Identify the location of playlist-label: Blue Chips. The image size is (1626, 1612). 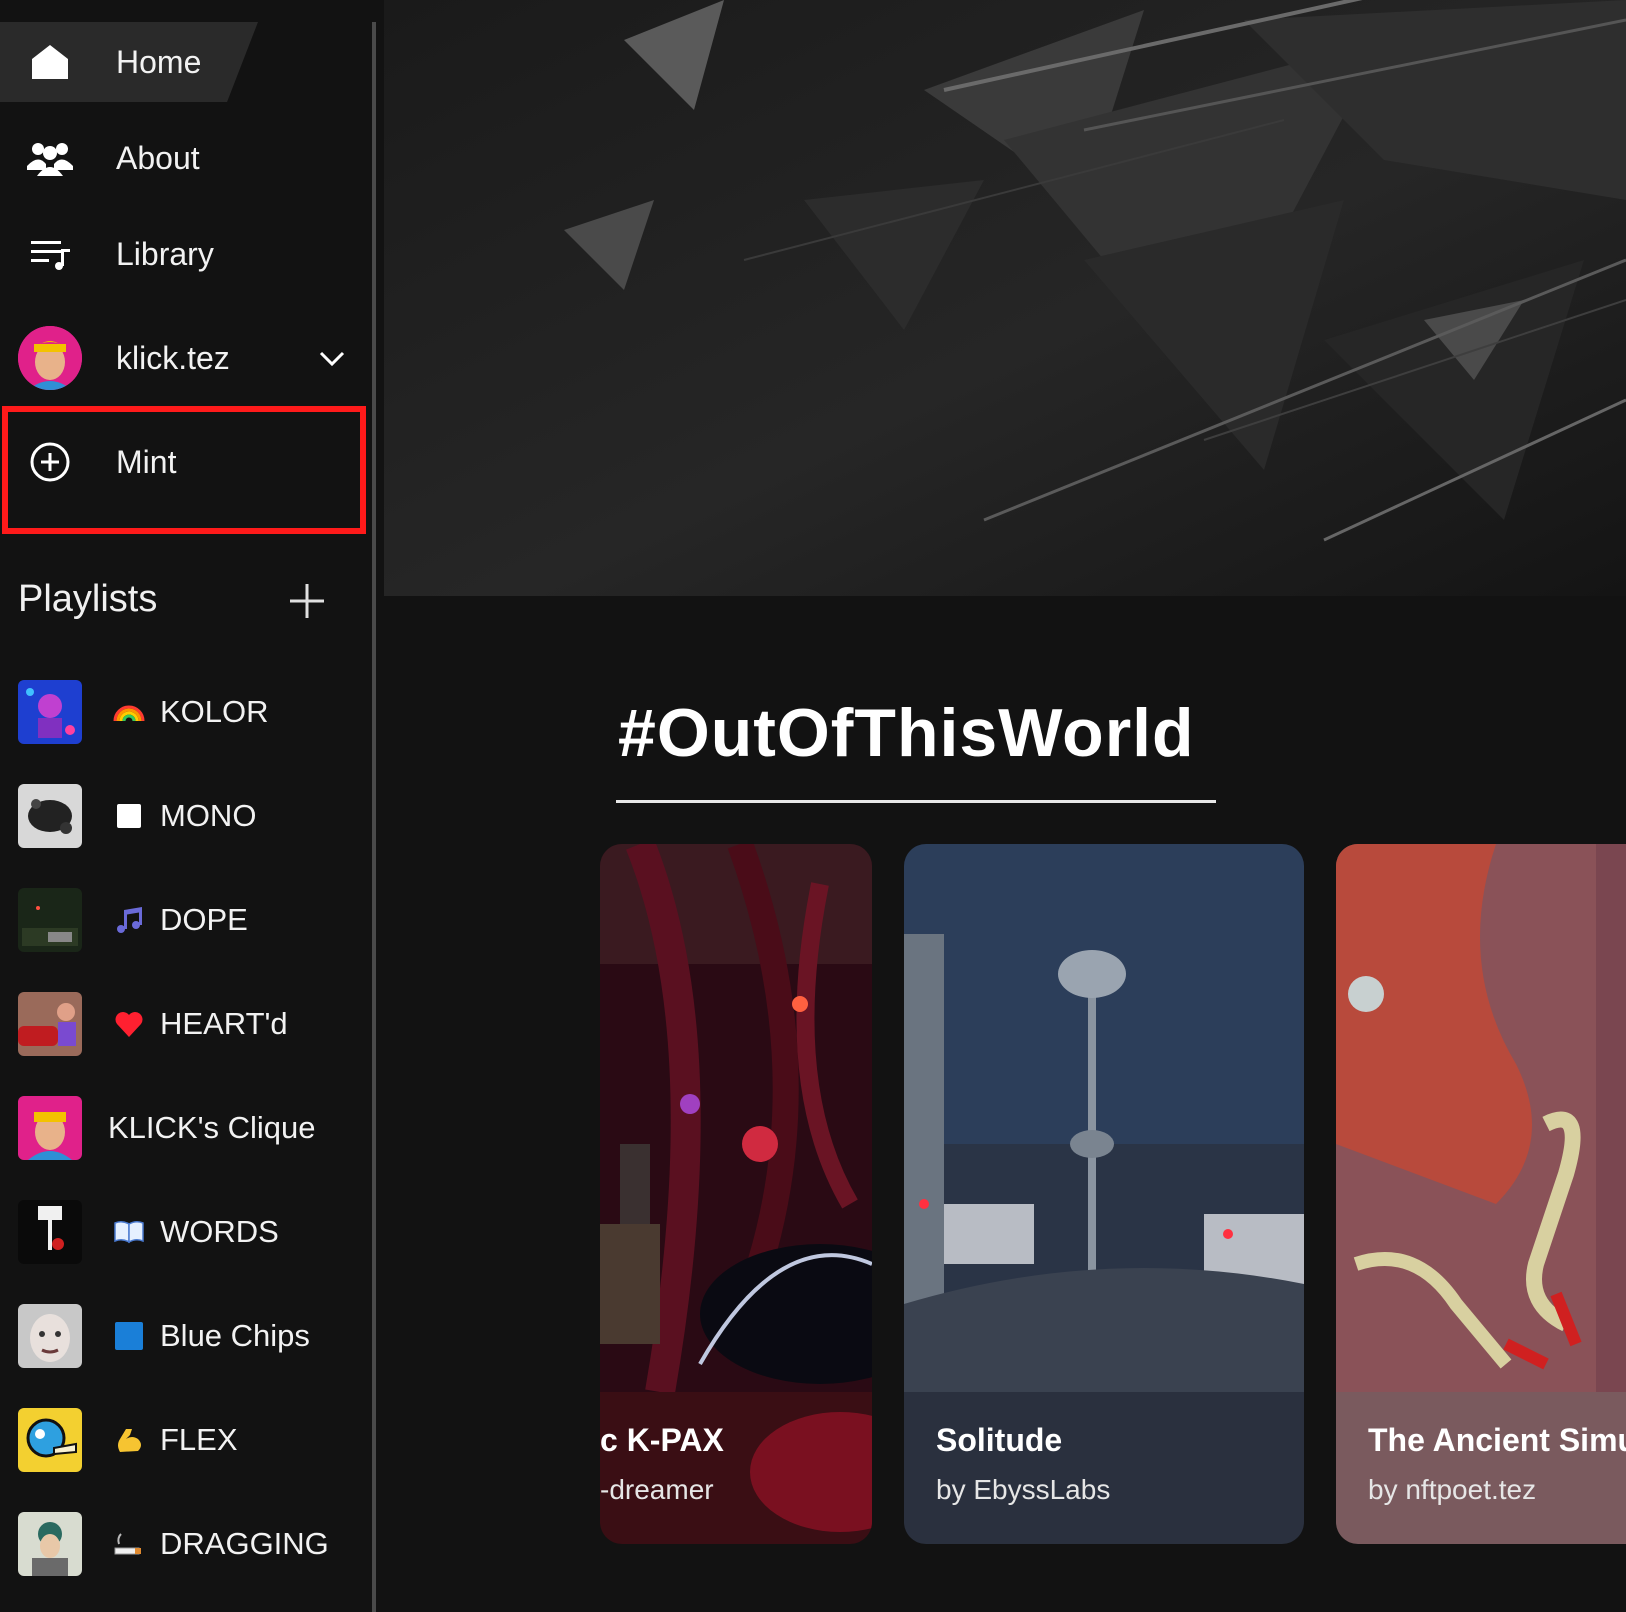
(235, 1335).